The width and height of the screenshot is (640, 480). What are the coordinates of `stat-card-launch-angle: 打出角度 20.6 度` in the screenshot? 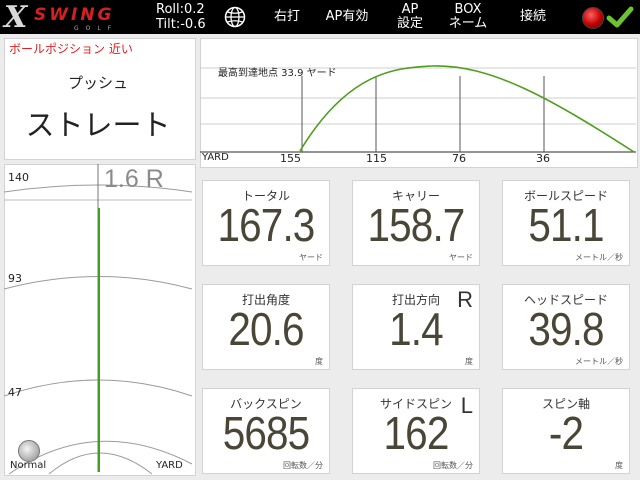 It's located at (266, 327).